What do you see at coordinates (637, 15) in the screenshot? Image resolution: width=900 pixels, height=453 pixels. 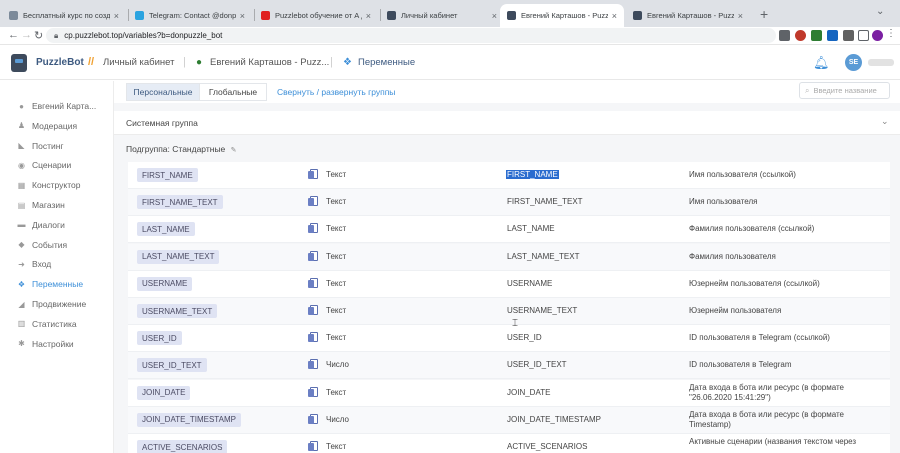 I see `tab-favicon-icon` at bounding box center [637, 15].